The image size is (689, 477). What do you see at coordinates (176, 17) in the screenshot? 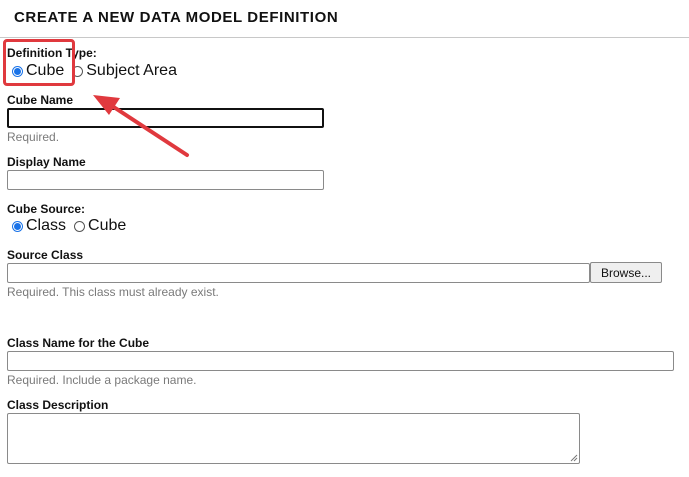
I see `page-title: CREATE A NEW DATA MODEL DEFINITION` at bounding box center [176, 17].